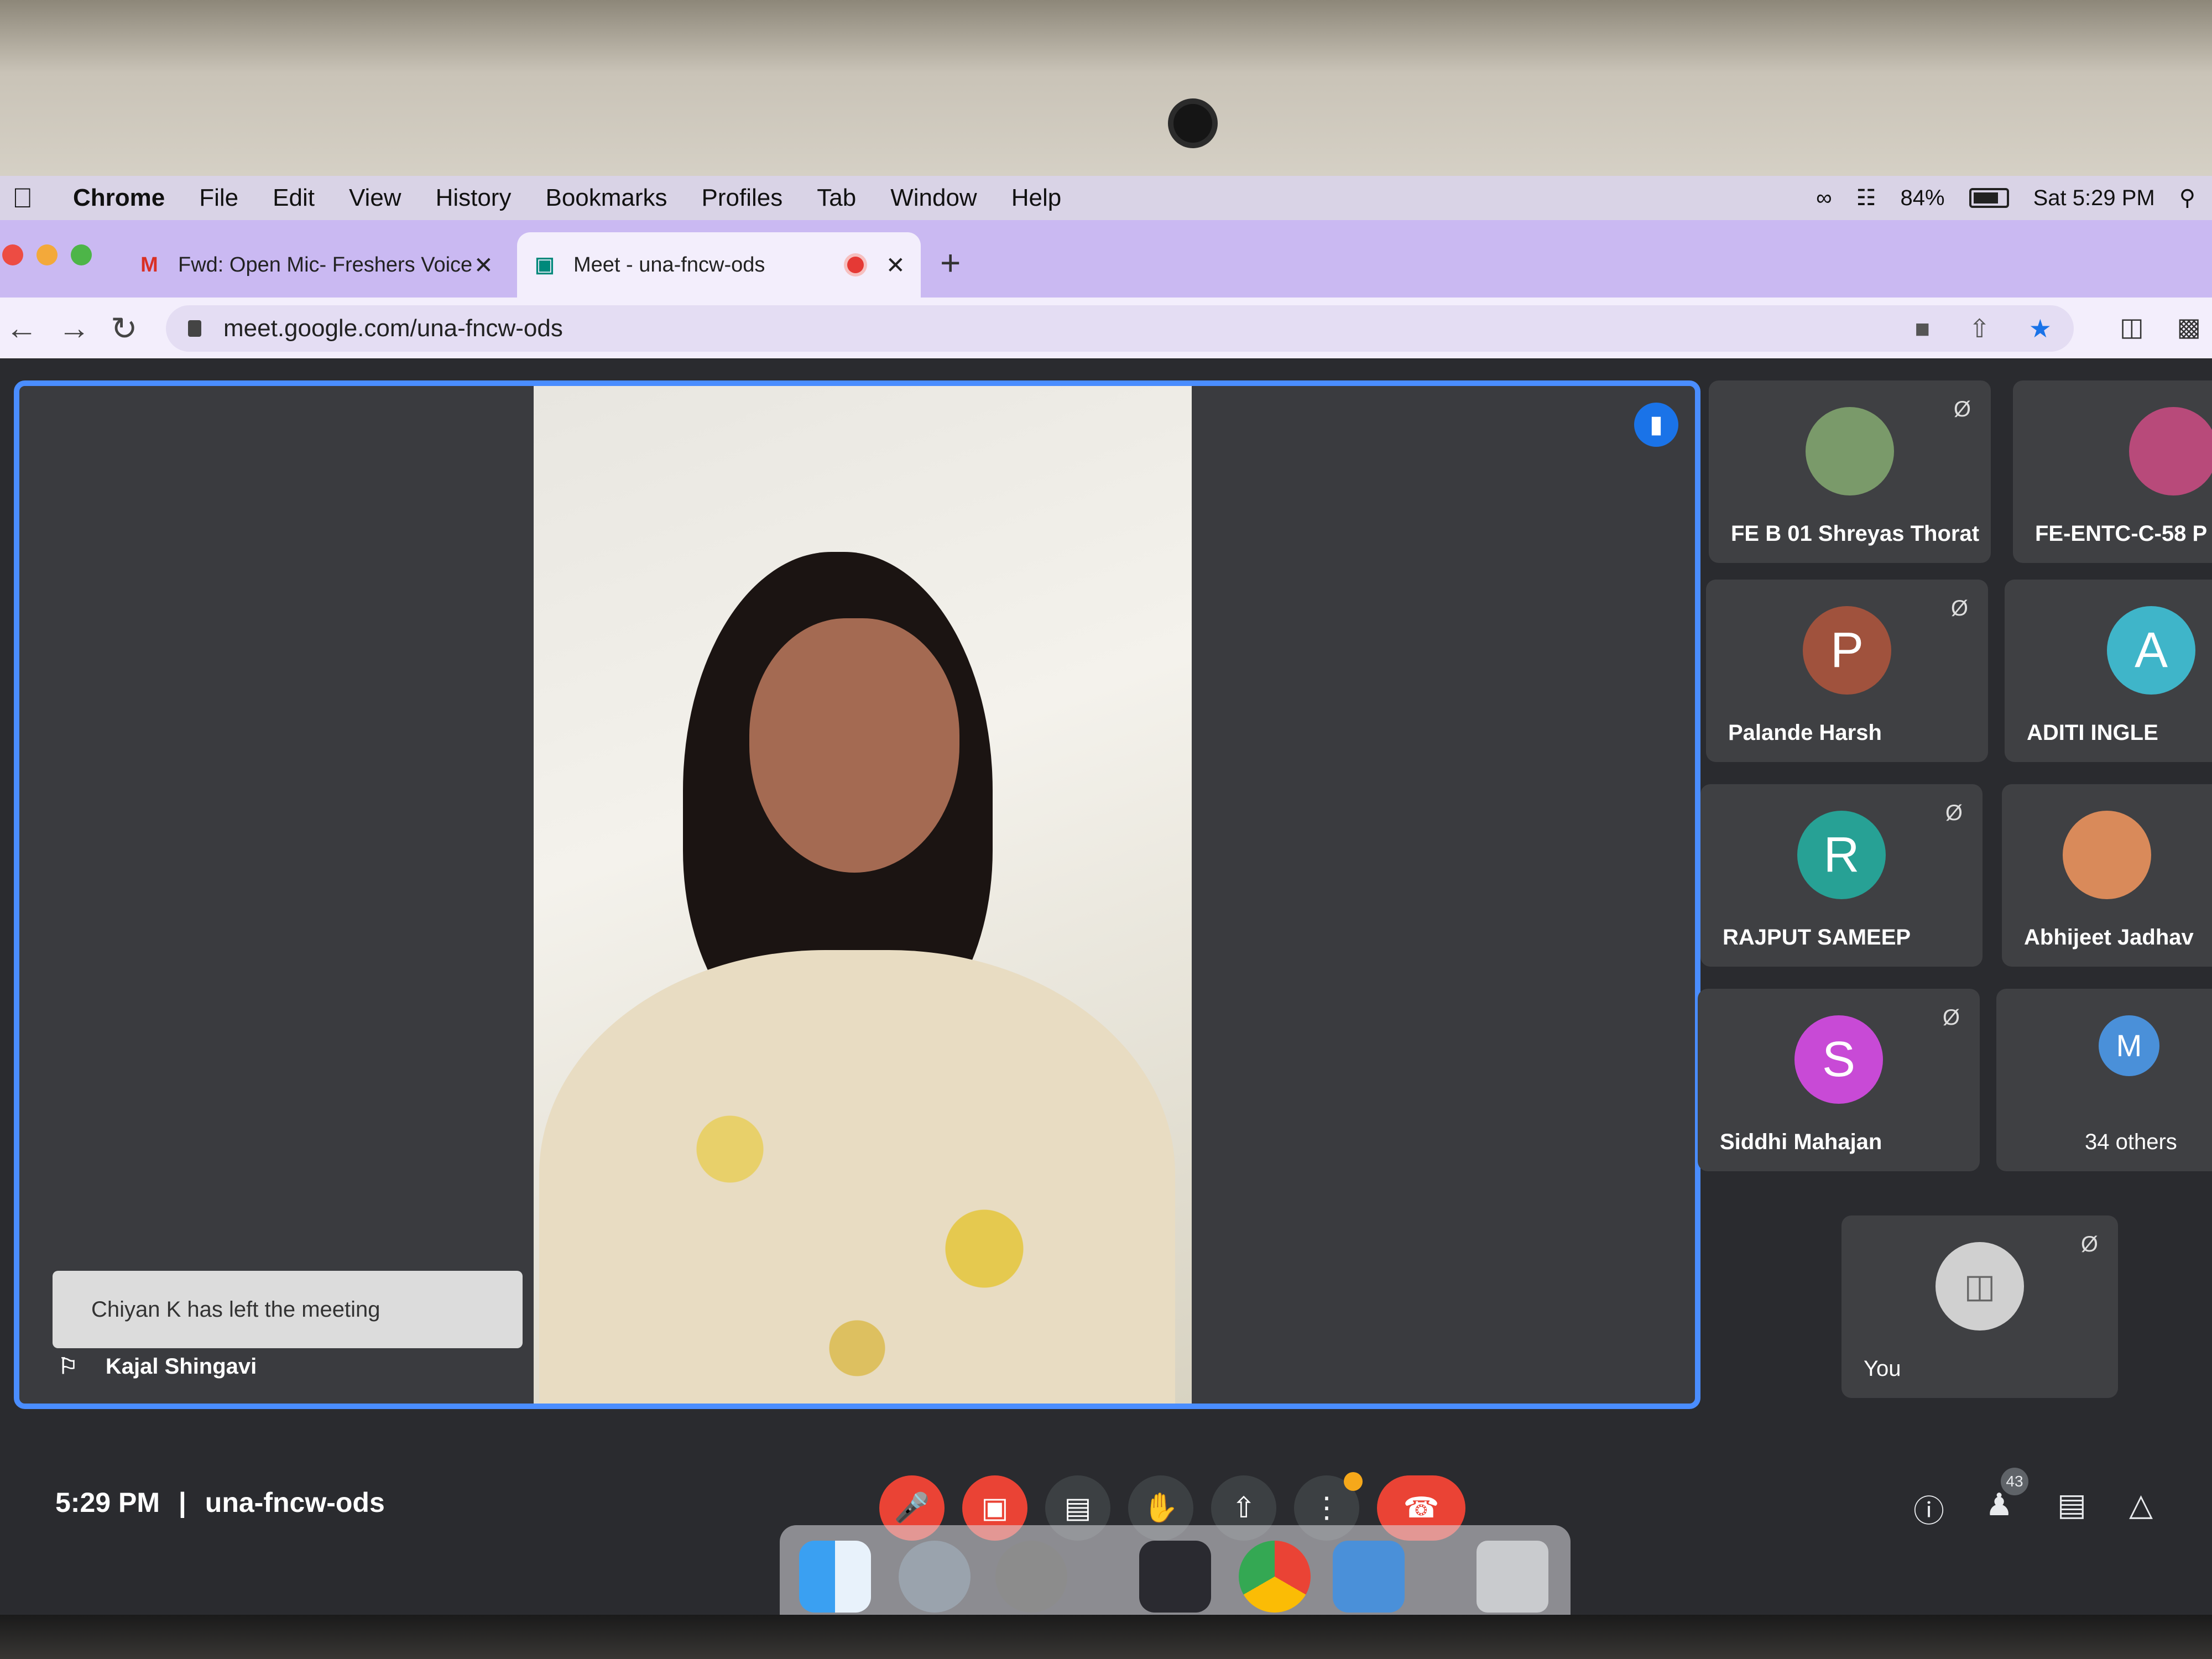 The height and width of the screenshot is (1659, 2212). I want to click on pin-icon: ⚐, so click(68, 1366).